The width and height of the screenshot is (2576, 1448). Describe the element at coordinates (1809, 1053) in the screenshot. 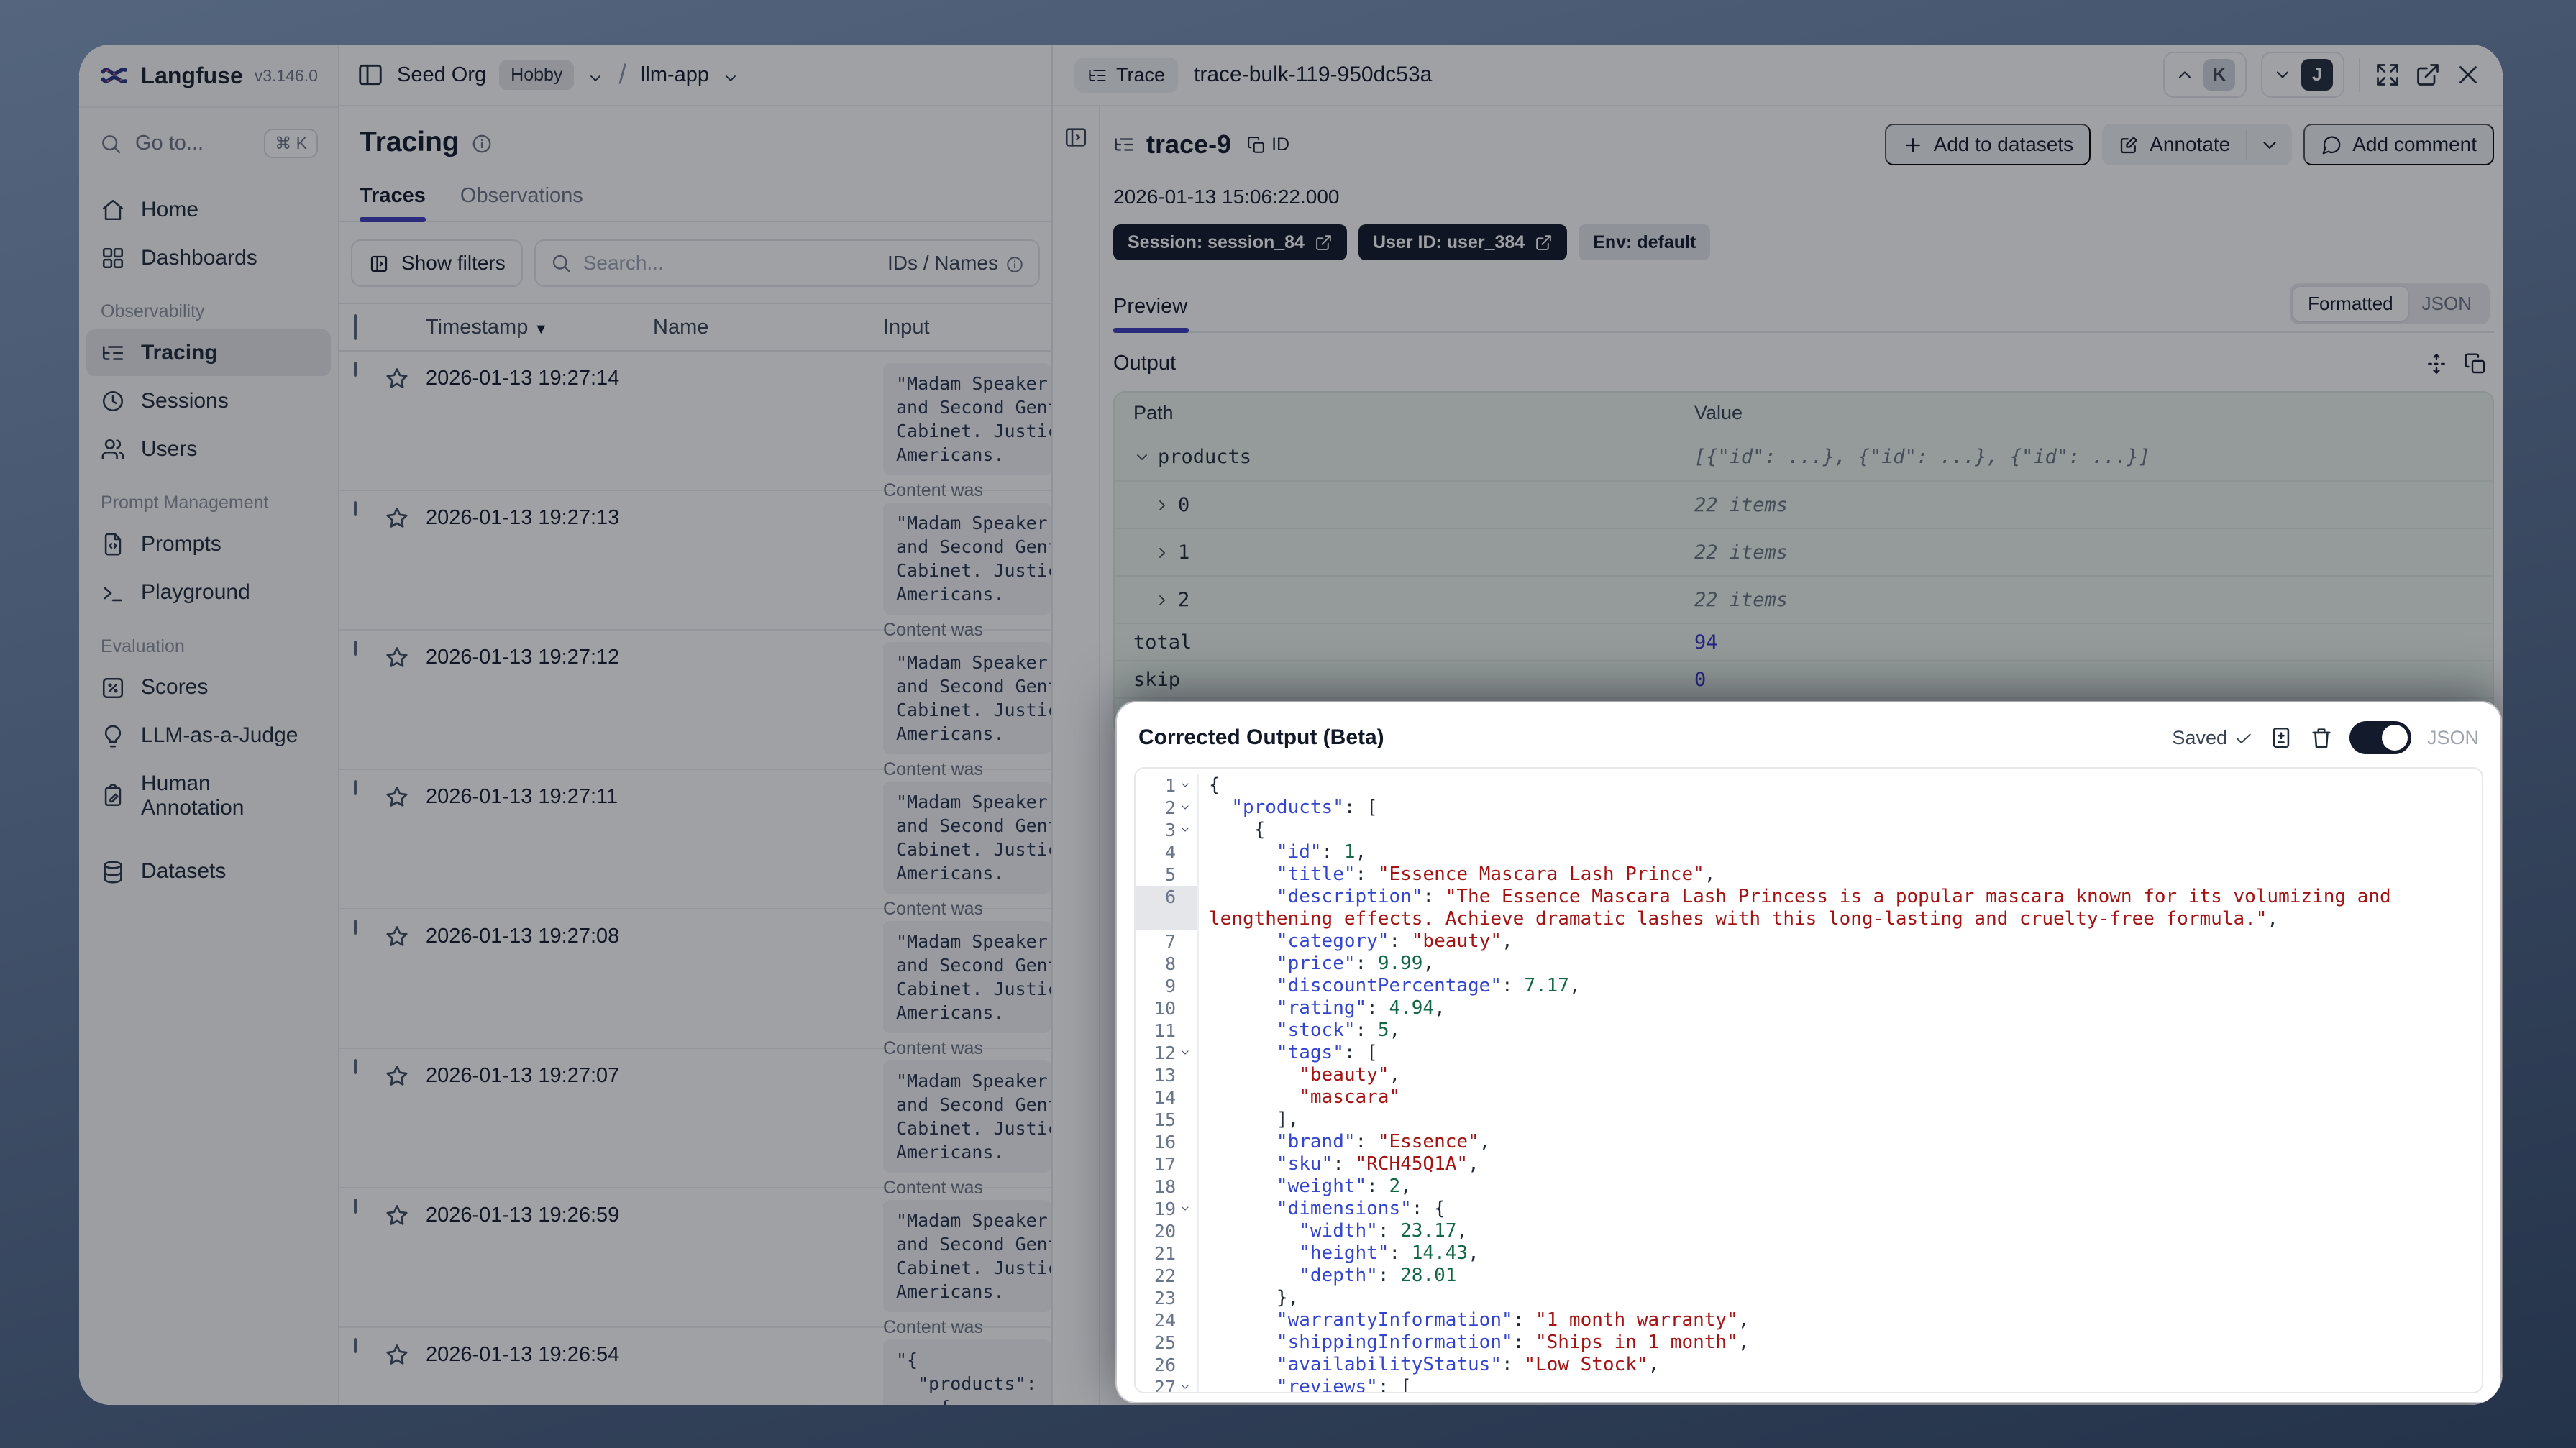

I see `code-line: 12 "tags": [` at that location.